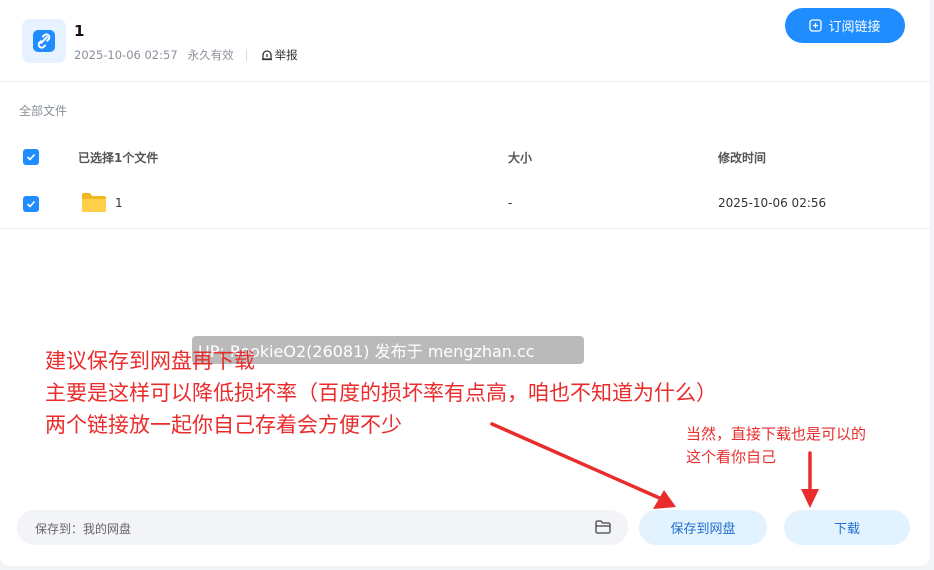 Image resolution: width=934 pixels, height=570 pixels. What do you see at coordinates (847, 527) in the screenshot?
I see `download-button: 下载` at bounding box center [847, 527].